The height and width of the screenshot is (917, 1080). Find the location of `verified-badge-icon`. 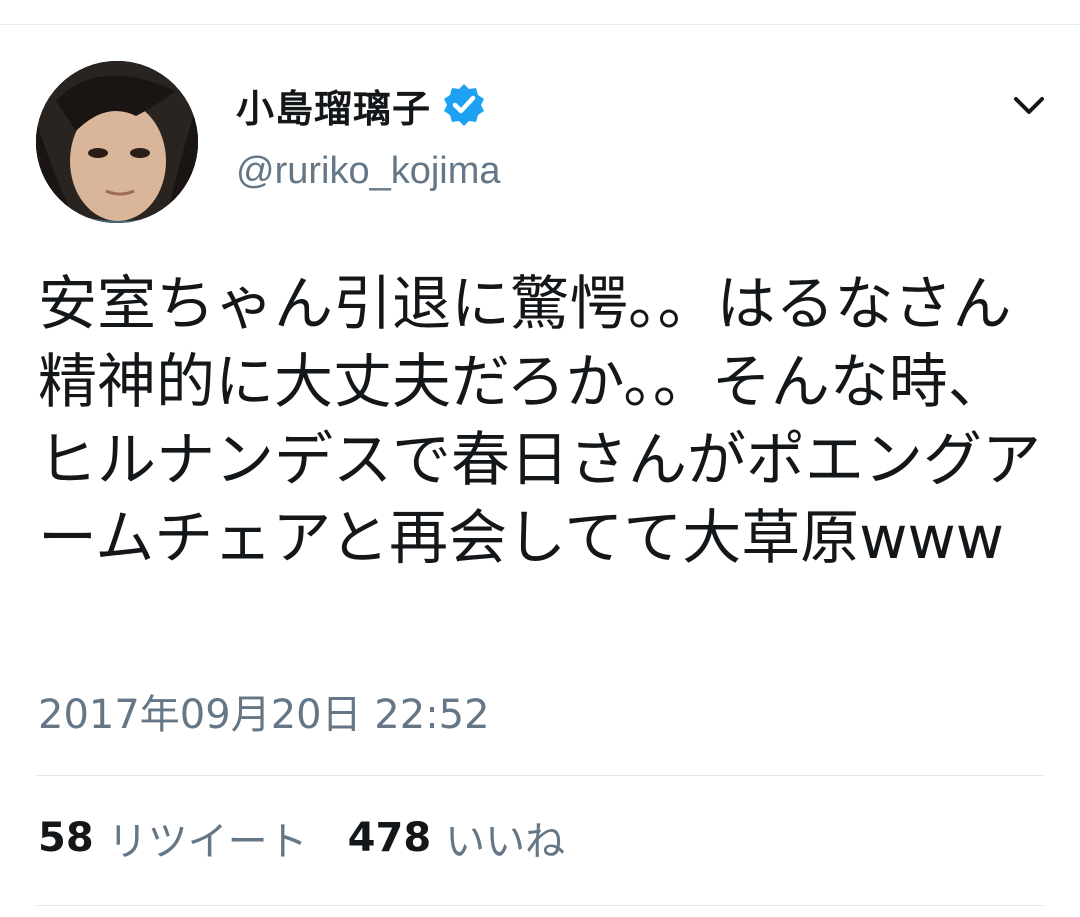

verified-badge-icon is located at coordinates (464, 105).